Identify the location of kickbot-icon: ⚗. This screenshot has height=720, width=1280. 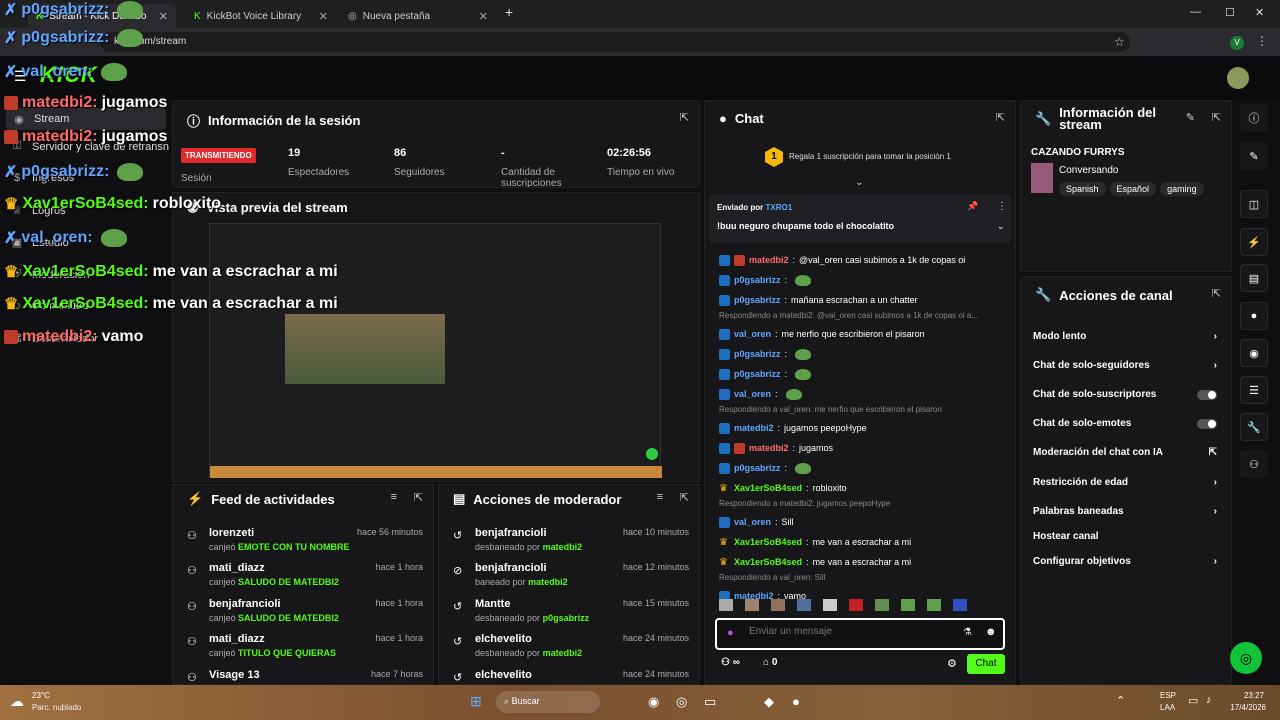
(967, 632).